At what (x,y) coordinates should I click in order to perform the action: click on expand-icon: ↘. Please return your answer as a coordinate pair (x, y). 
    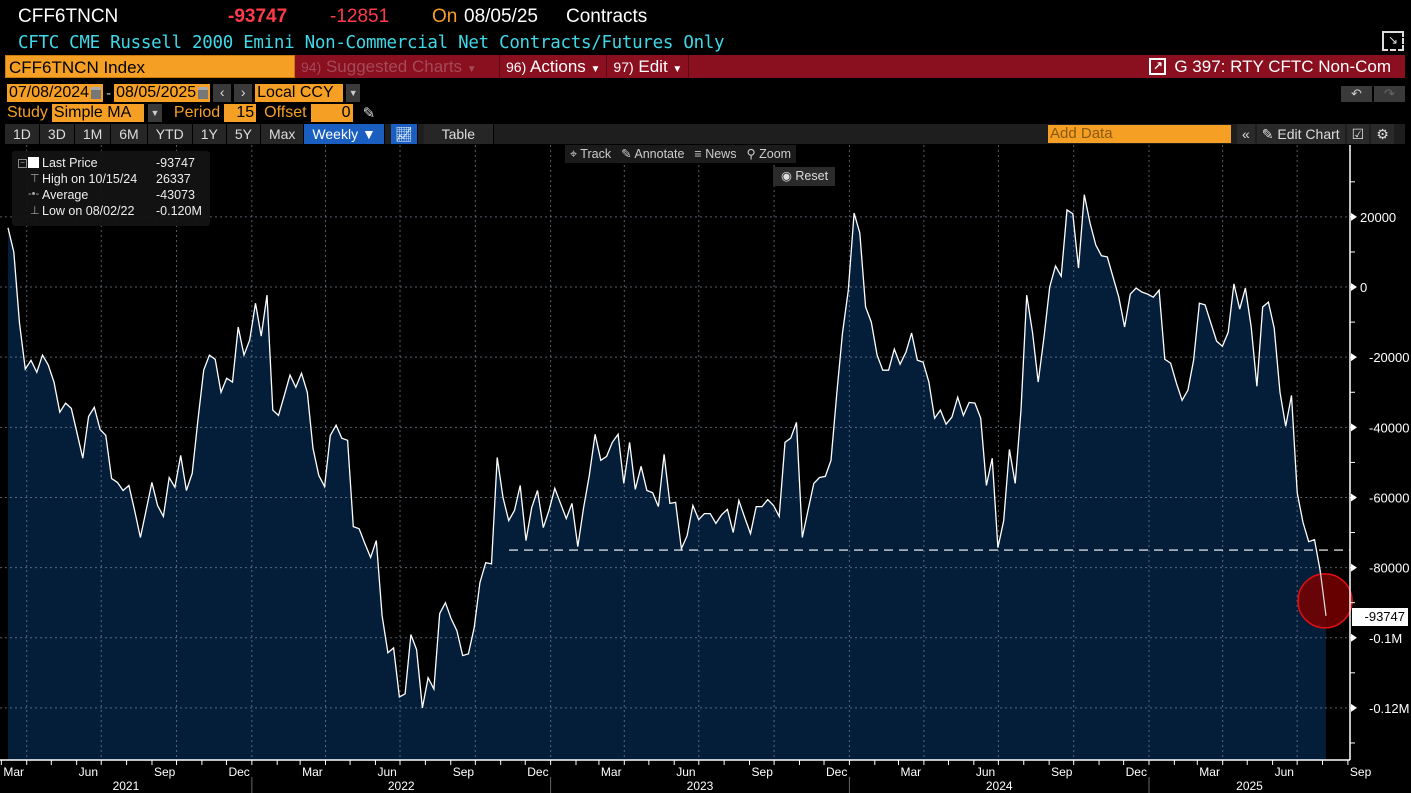
    Looking at the image, I should click on (1393, 41).